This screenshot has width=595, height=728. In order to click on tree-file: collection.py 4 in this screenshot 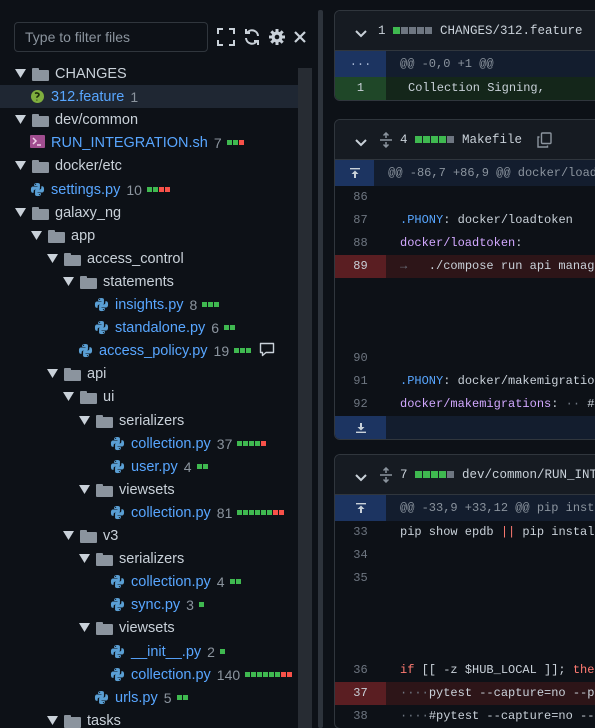, I will do `click(149, 581)`.